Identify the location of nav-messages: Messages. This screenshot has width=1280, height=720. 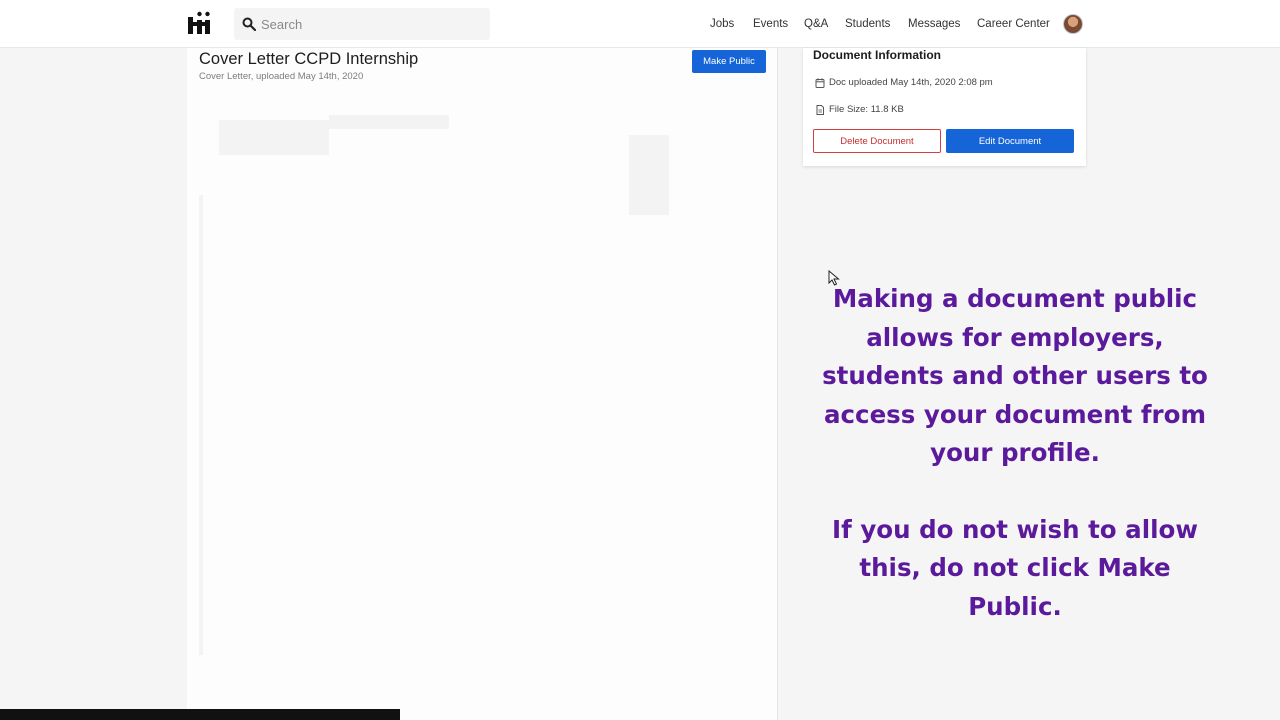
(934, 24).